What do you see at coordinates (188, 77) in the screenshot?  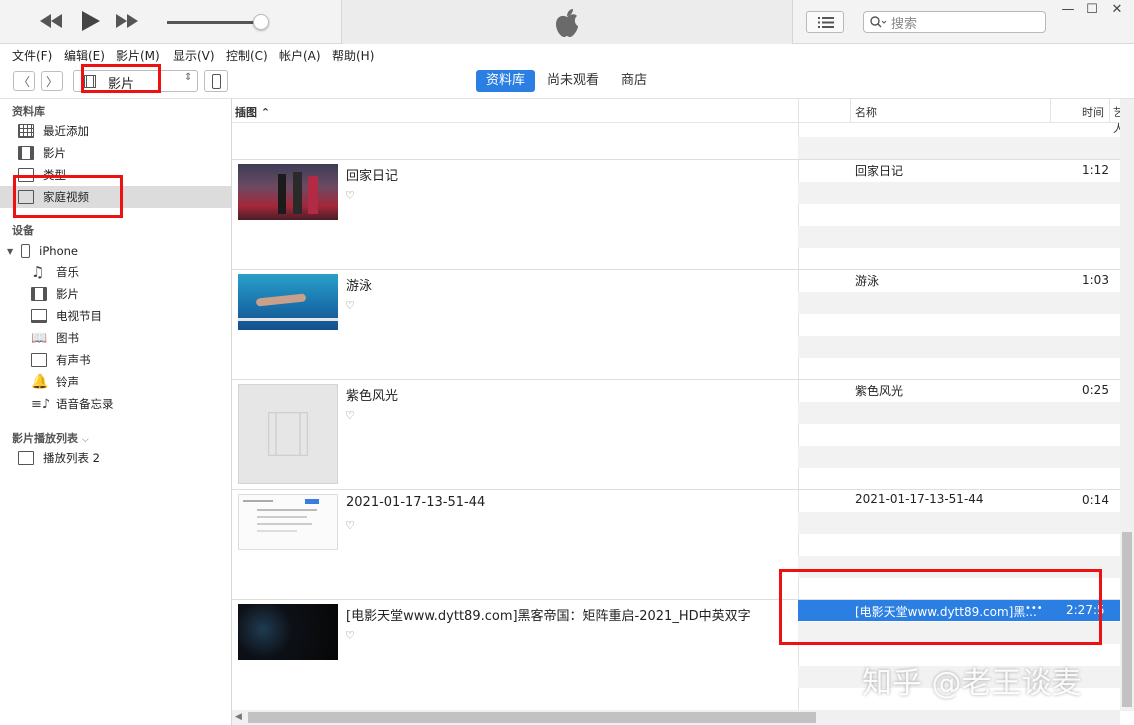 I see `updown-icon: ⇕` at bounding box center [188, 77].